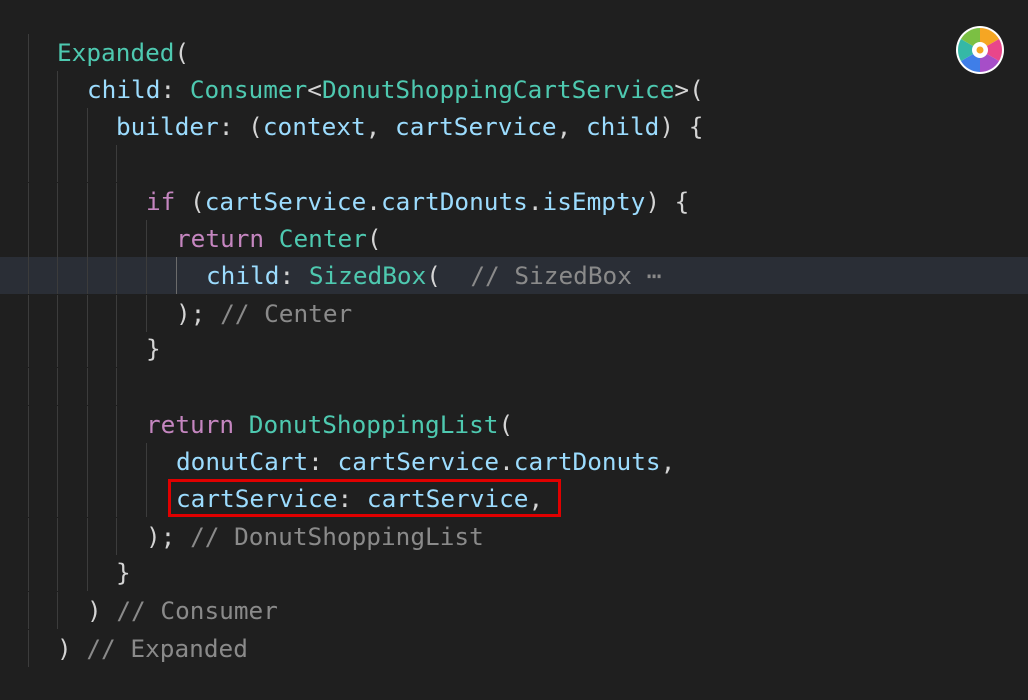  I want to click on code-line-8: ); // Center, so click(514, 313).